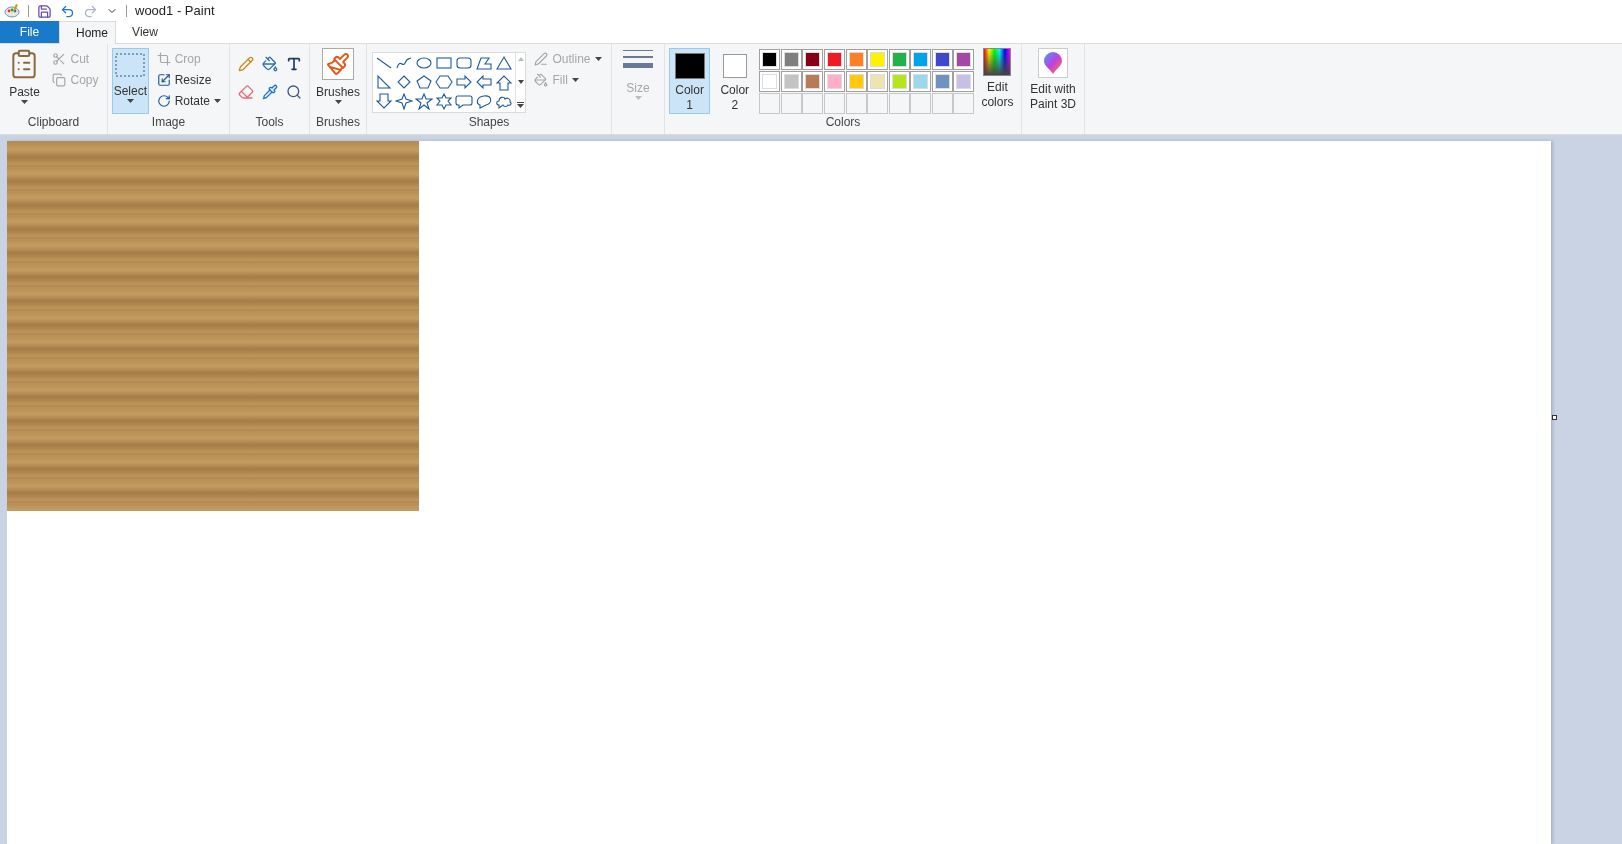  Describe the element at coordinates (145, 32) in the screenshot. I see `ribbon-tab: View` at that location.